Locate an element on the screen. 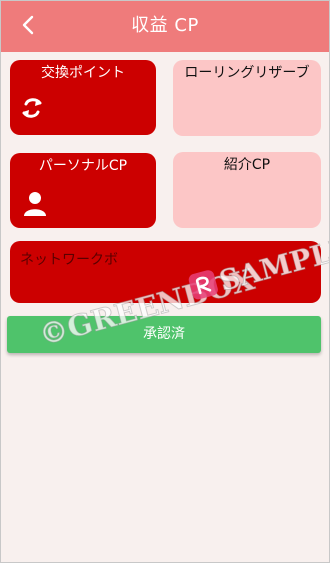 This screenshot has width=330, height=563. rolling-reserve-card: ローリングリザーブ is located at coordinates (247, 98).